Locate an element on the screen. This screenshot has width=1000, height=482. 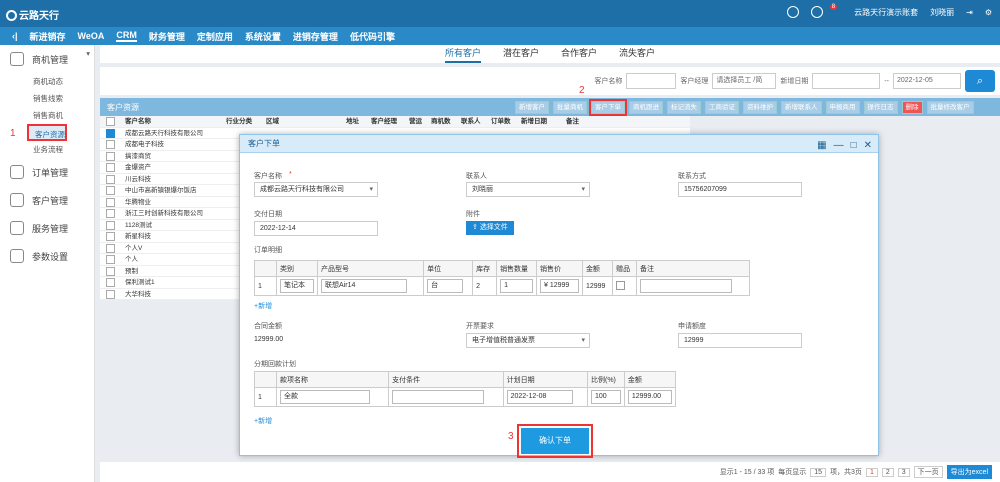
nav-item: 定制应用 is located at coordinates (215, 36).